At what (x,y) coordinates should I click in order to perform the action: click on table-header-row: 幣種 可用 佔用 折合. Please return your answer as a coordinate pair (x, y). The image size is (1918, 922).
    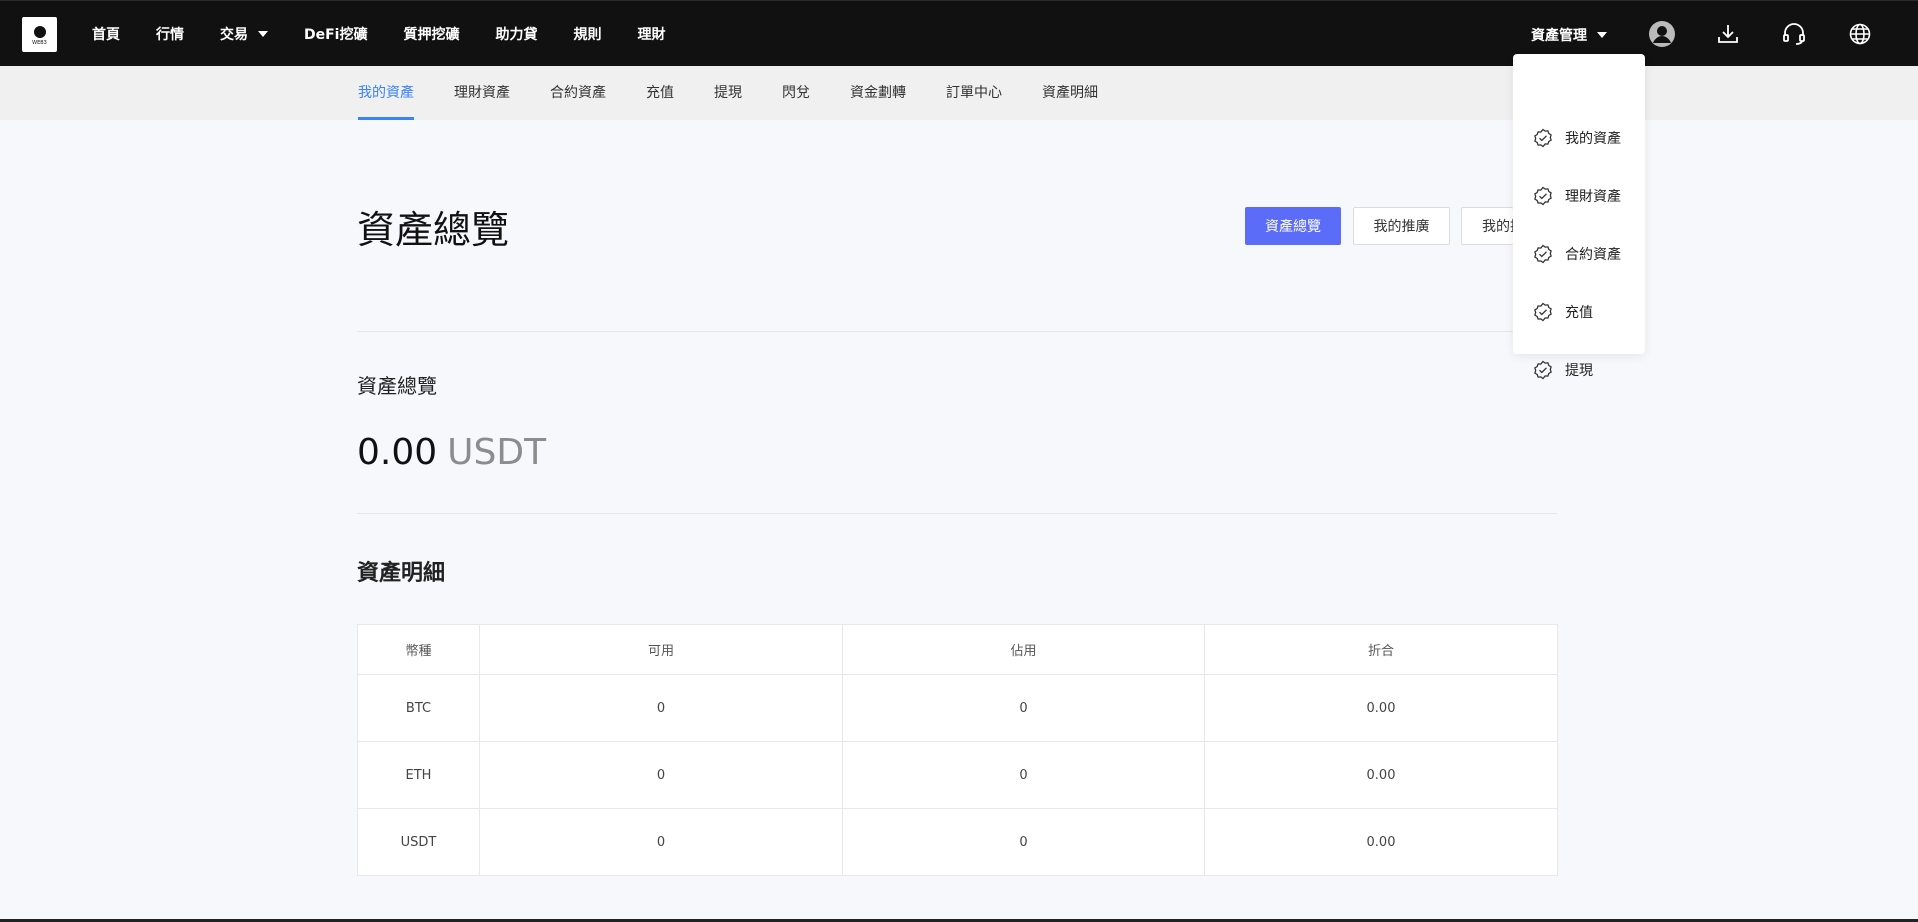
    Looking at the image, I should click on (957, 649).